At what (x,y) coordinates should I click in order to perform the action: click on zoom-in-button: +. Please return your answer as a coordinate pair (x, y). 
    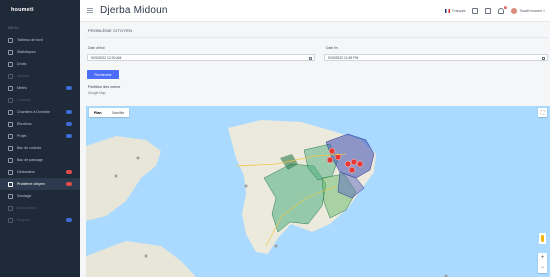
    Looking at the image, I should click on (543, 258).